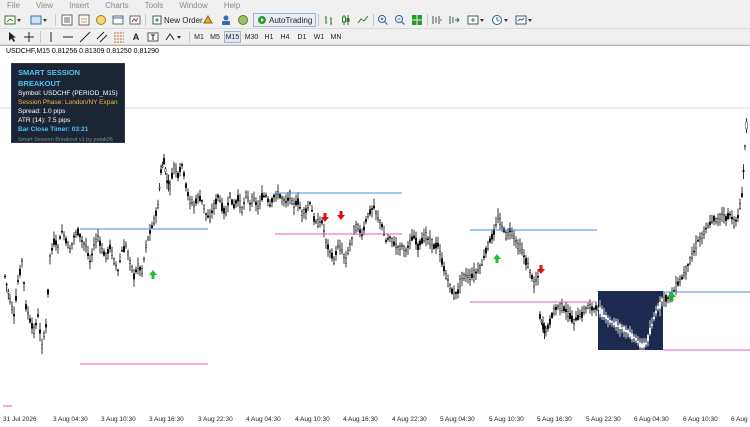 The height and width of the screenshot is (427, 750). What do you see at coordinates (319, 37) in the screenshot?
I see `timeframe-w1: W1` at bounding box center [319, 37].